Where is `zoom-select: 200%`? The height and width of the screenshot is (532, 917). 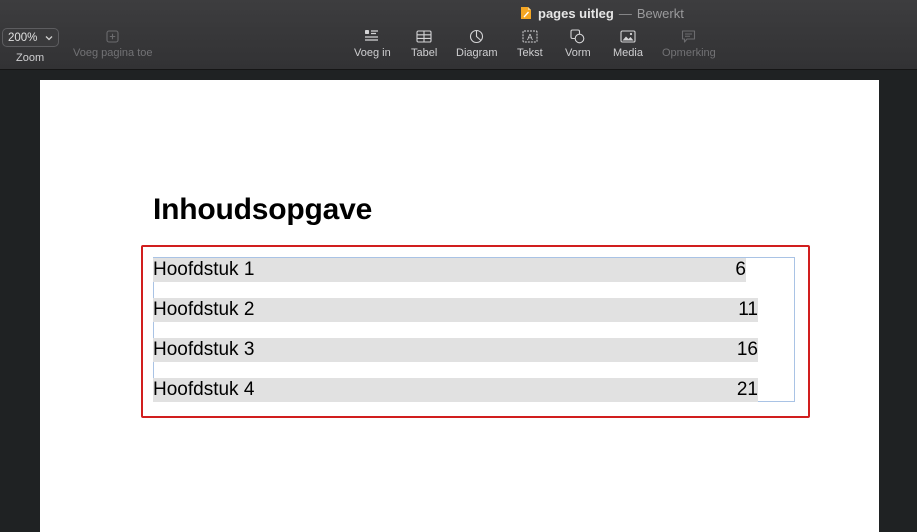 zoom-select: 200% is located at coordinates (30, 37).